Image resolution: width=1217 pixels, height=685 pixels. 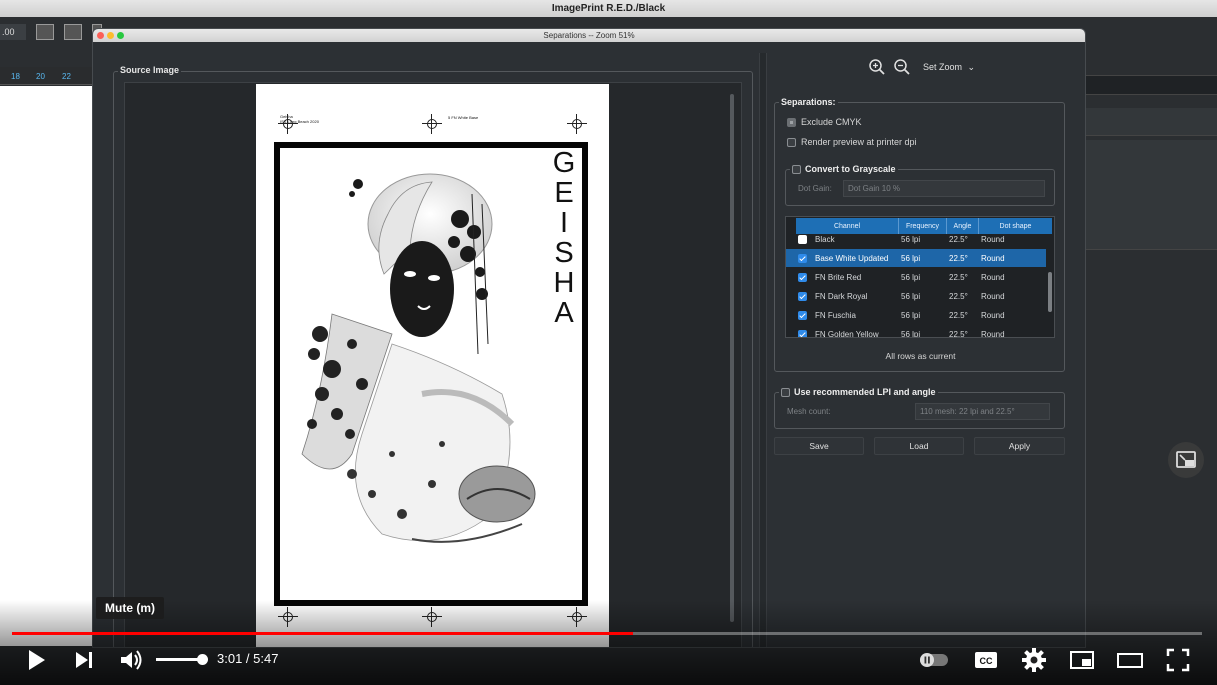 I want to click on table-row: Base White Updated 56 lpi 22.5° Round, so click(x=916, y=258).